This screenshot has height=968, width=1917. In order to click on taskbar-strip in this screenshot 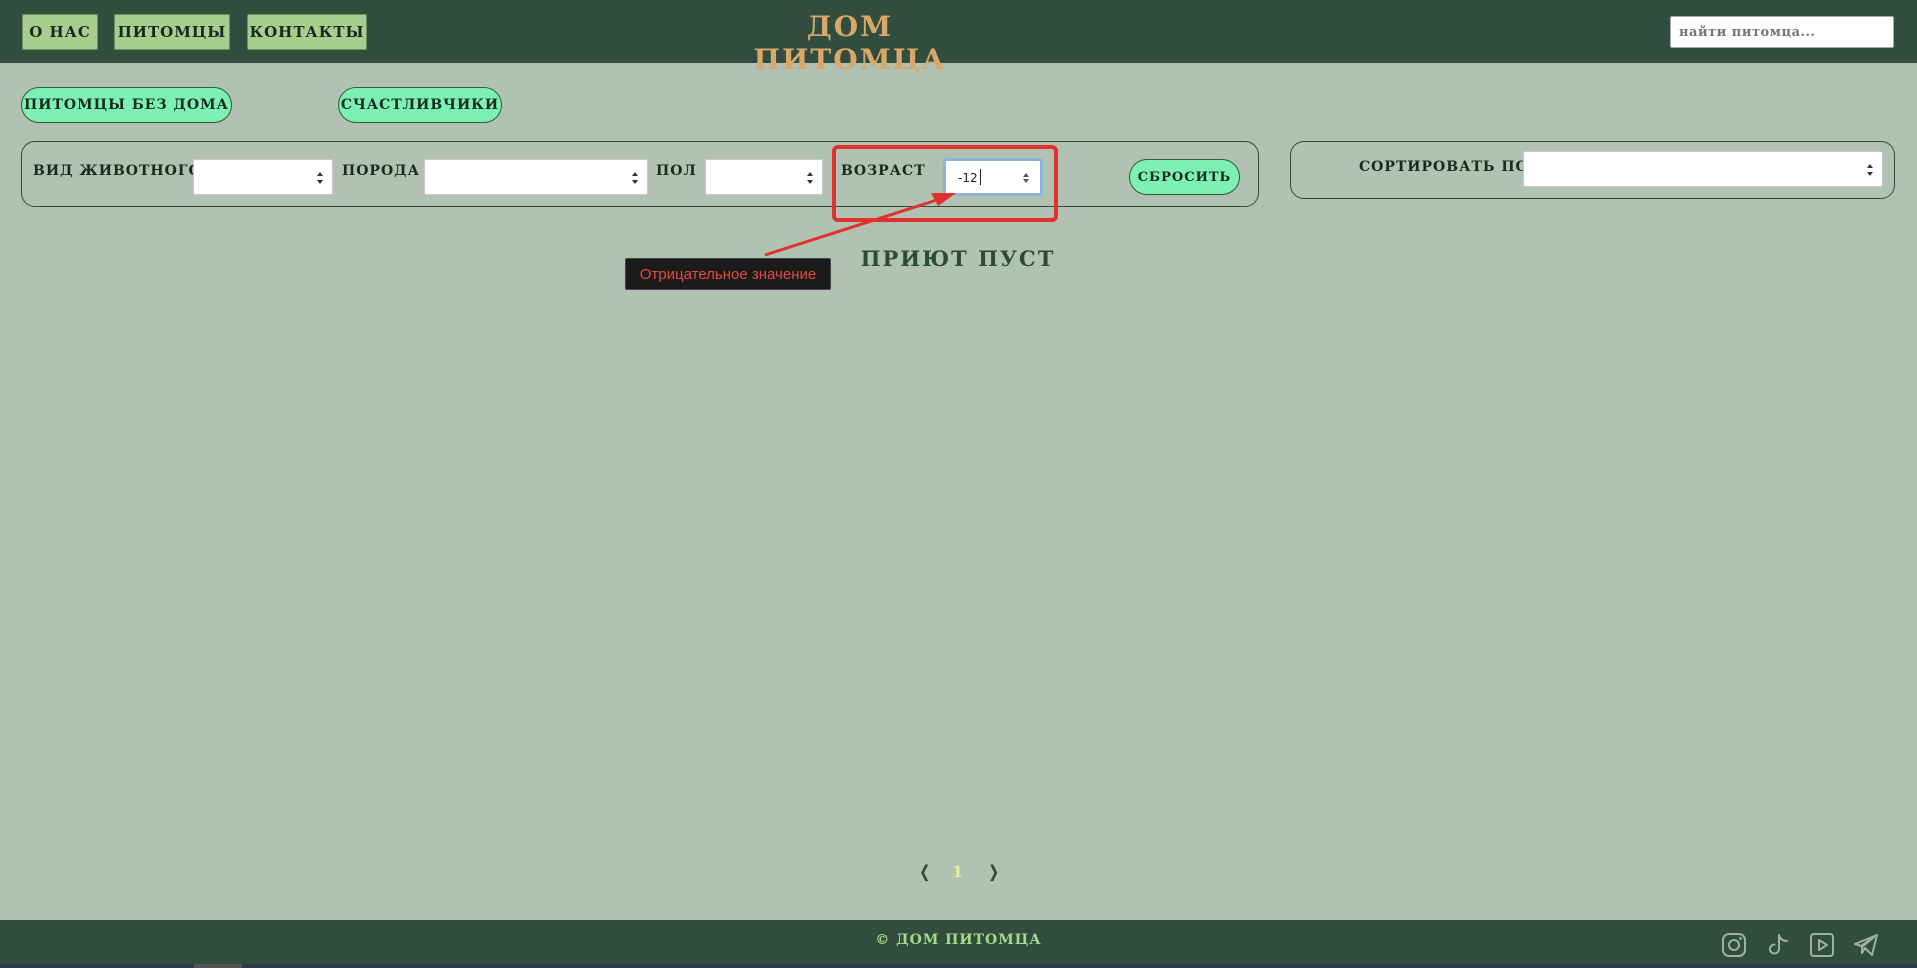, I will do `click(958, 966)`.